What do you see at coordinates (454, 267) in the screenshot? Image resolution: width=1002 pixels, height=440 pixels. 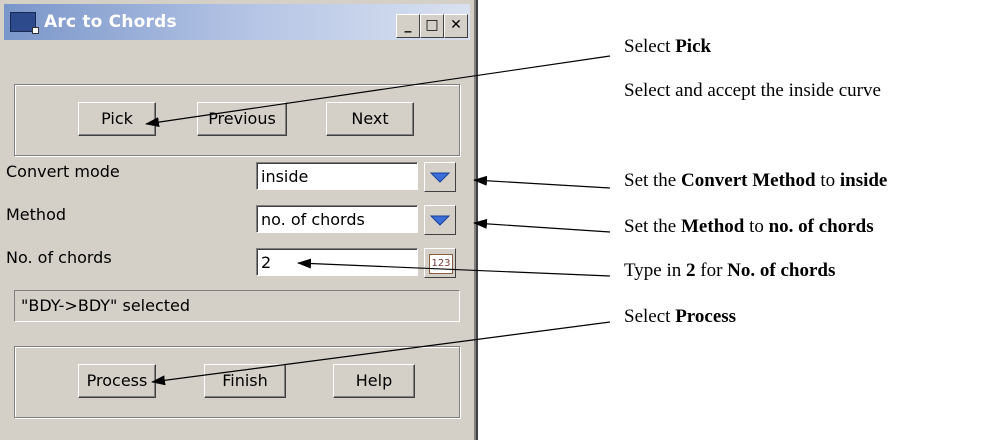 I see `arrow-to-chords` at bounding box center [454, 267].